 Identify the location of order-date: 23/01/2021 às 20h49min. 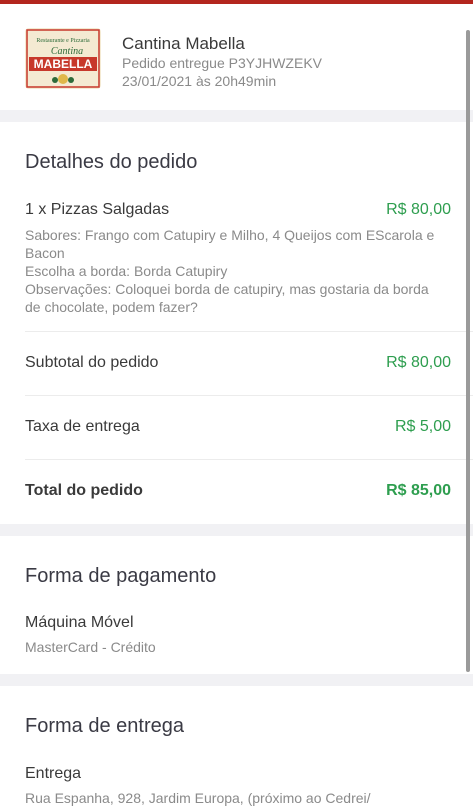
(199, 81).